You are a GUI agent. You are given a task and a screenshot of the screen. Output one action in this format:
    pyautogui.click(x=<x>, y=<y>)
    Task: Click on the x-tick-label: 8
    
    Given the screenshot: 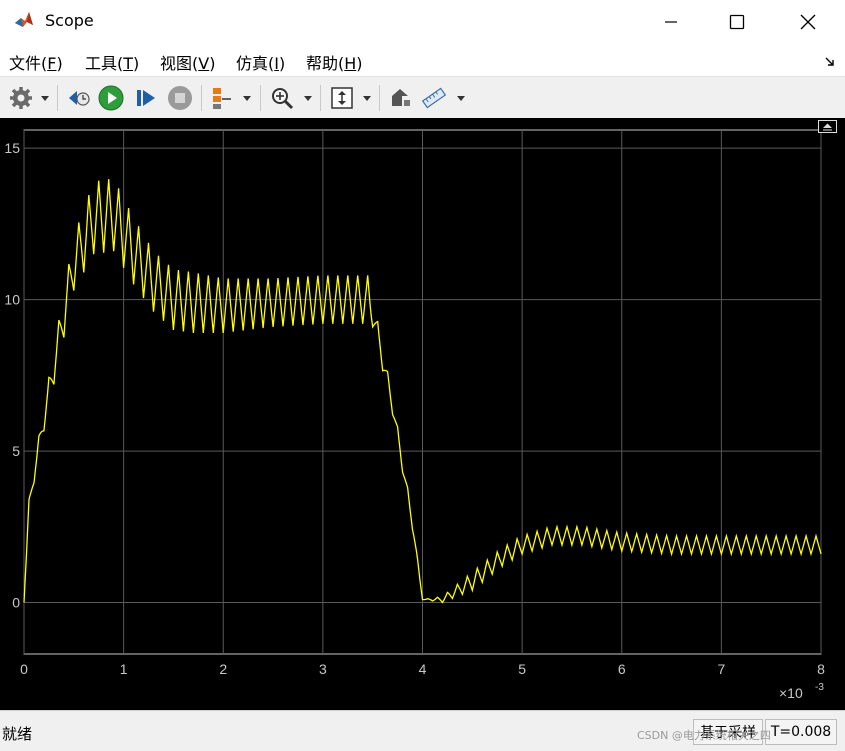 What is the action you would take?
    pyautogui.click(x=821, y=669)
    